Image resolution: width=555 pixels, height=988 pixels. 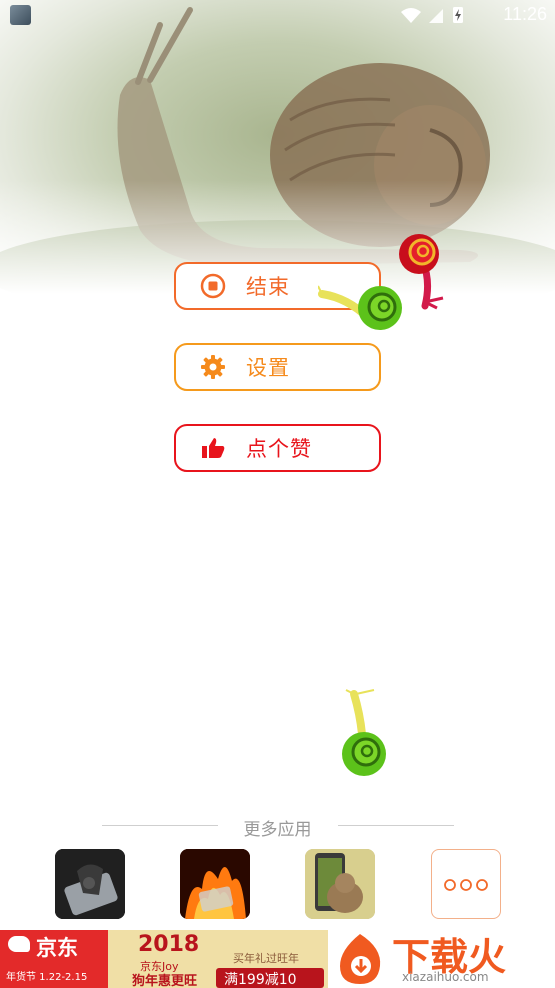 I want to click on status-icons, so click(x=432, y=15).